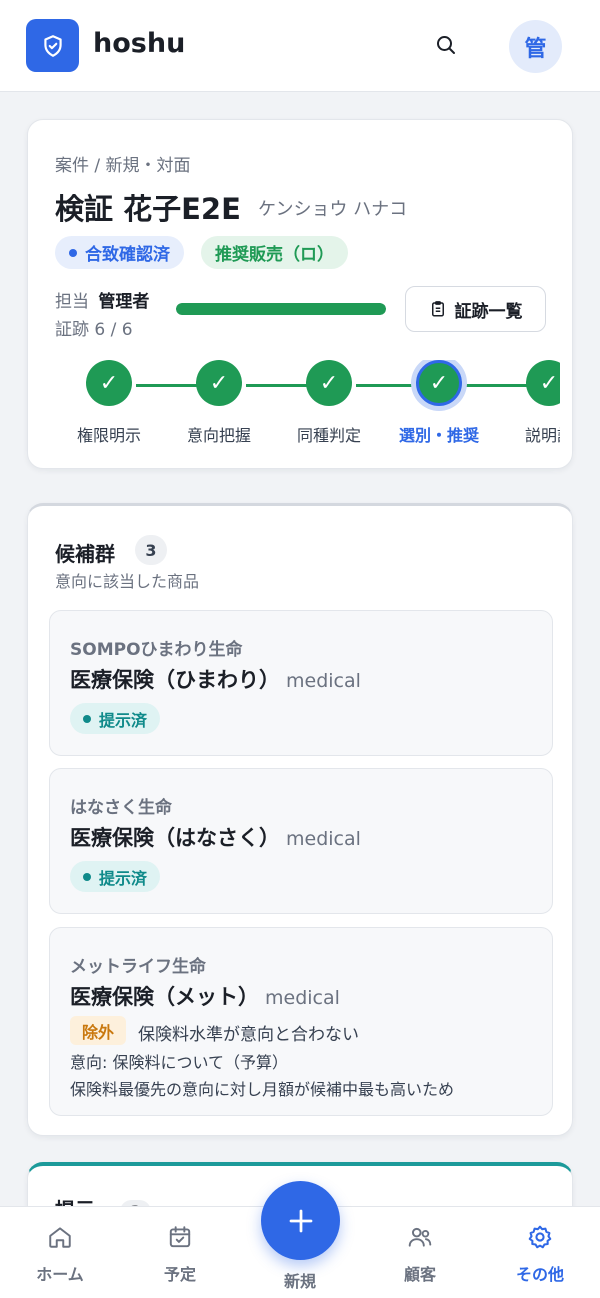 The width and height of the screenshot is (600, 1298). Describe the element at coordinates (180, 1252) in the screenshot. I see `nav-schedule: 予定` at that location.